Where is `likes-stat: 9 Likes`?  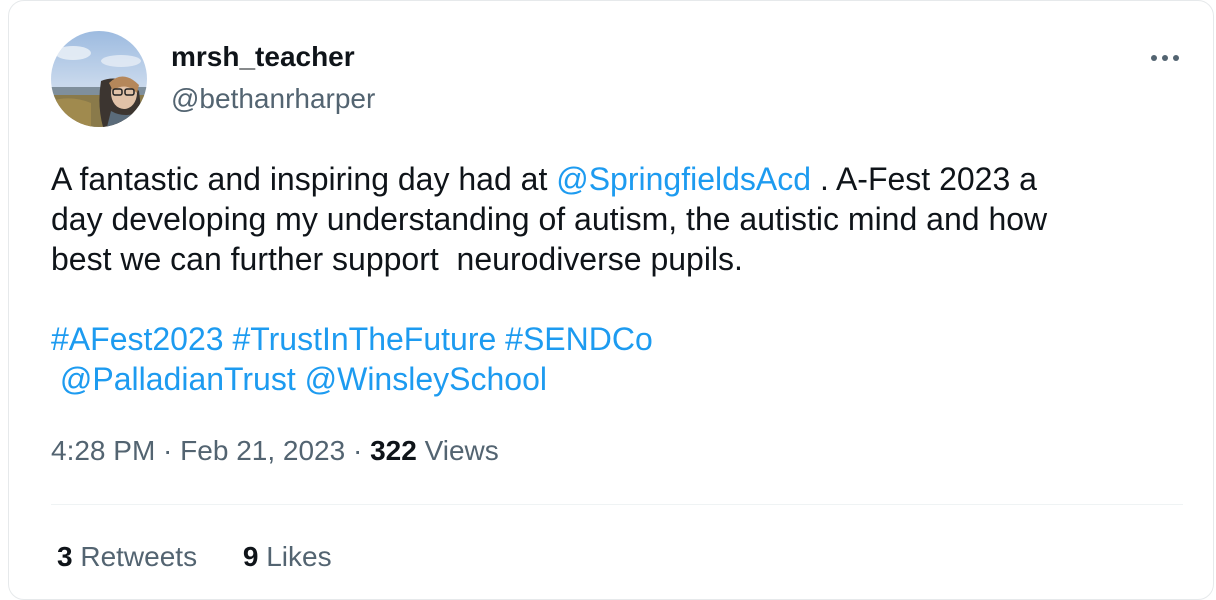 likes-stat: 9 Likes is located at coordinates (287, 557).